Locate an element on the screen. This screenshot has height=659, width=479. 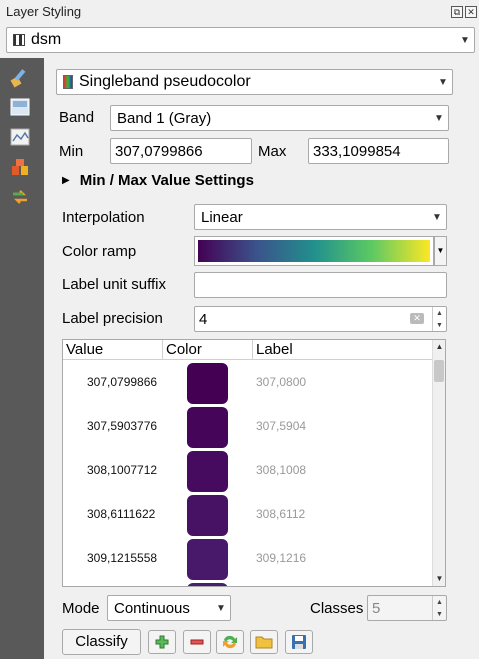
band-label: Band is located at coordinates (77, 117).